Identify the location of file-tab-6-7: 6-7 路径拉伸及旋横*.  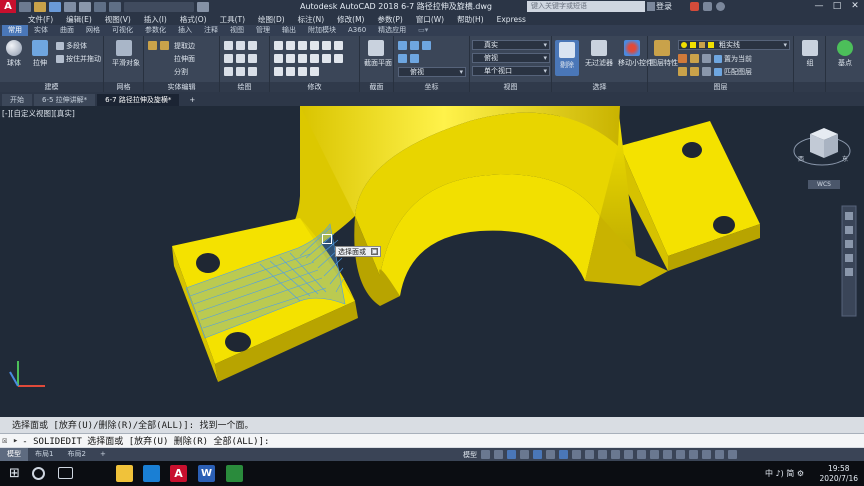
(138, 100).